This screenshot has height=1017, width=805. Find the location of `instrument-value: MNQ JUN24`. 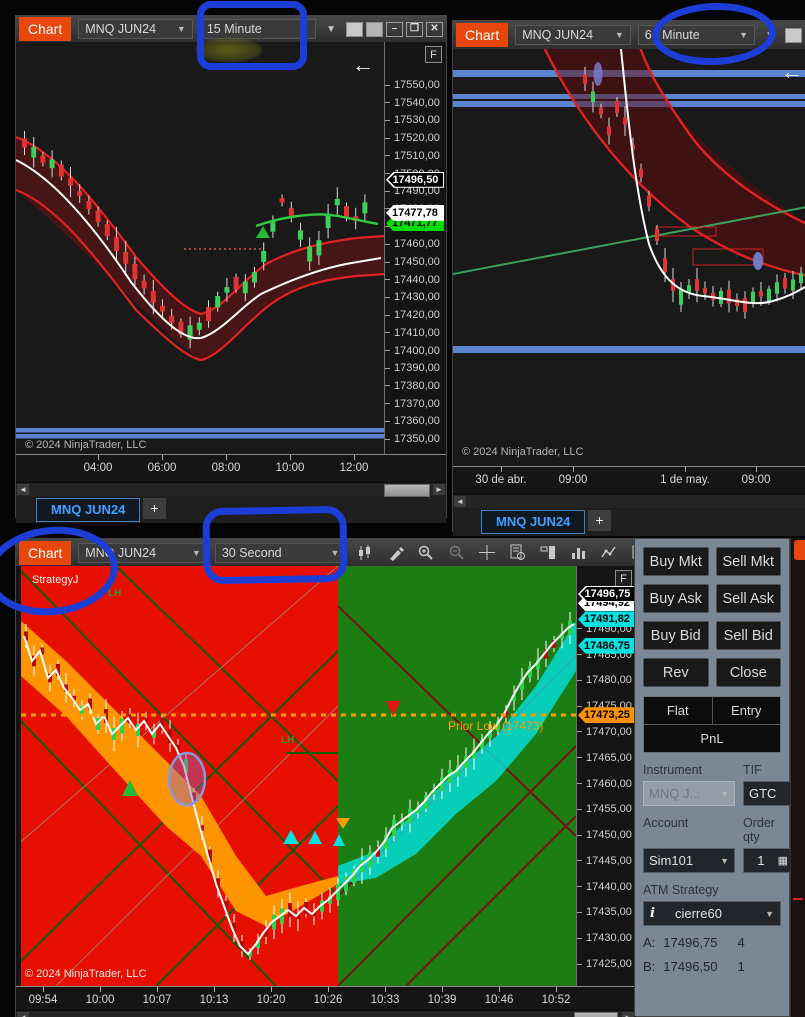

instrument-value: MNQ JUN24 is located at coordinates (121, 29).